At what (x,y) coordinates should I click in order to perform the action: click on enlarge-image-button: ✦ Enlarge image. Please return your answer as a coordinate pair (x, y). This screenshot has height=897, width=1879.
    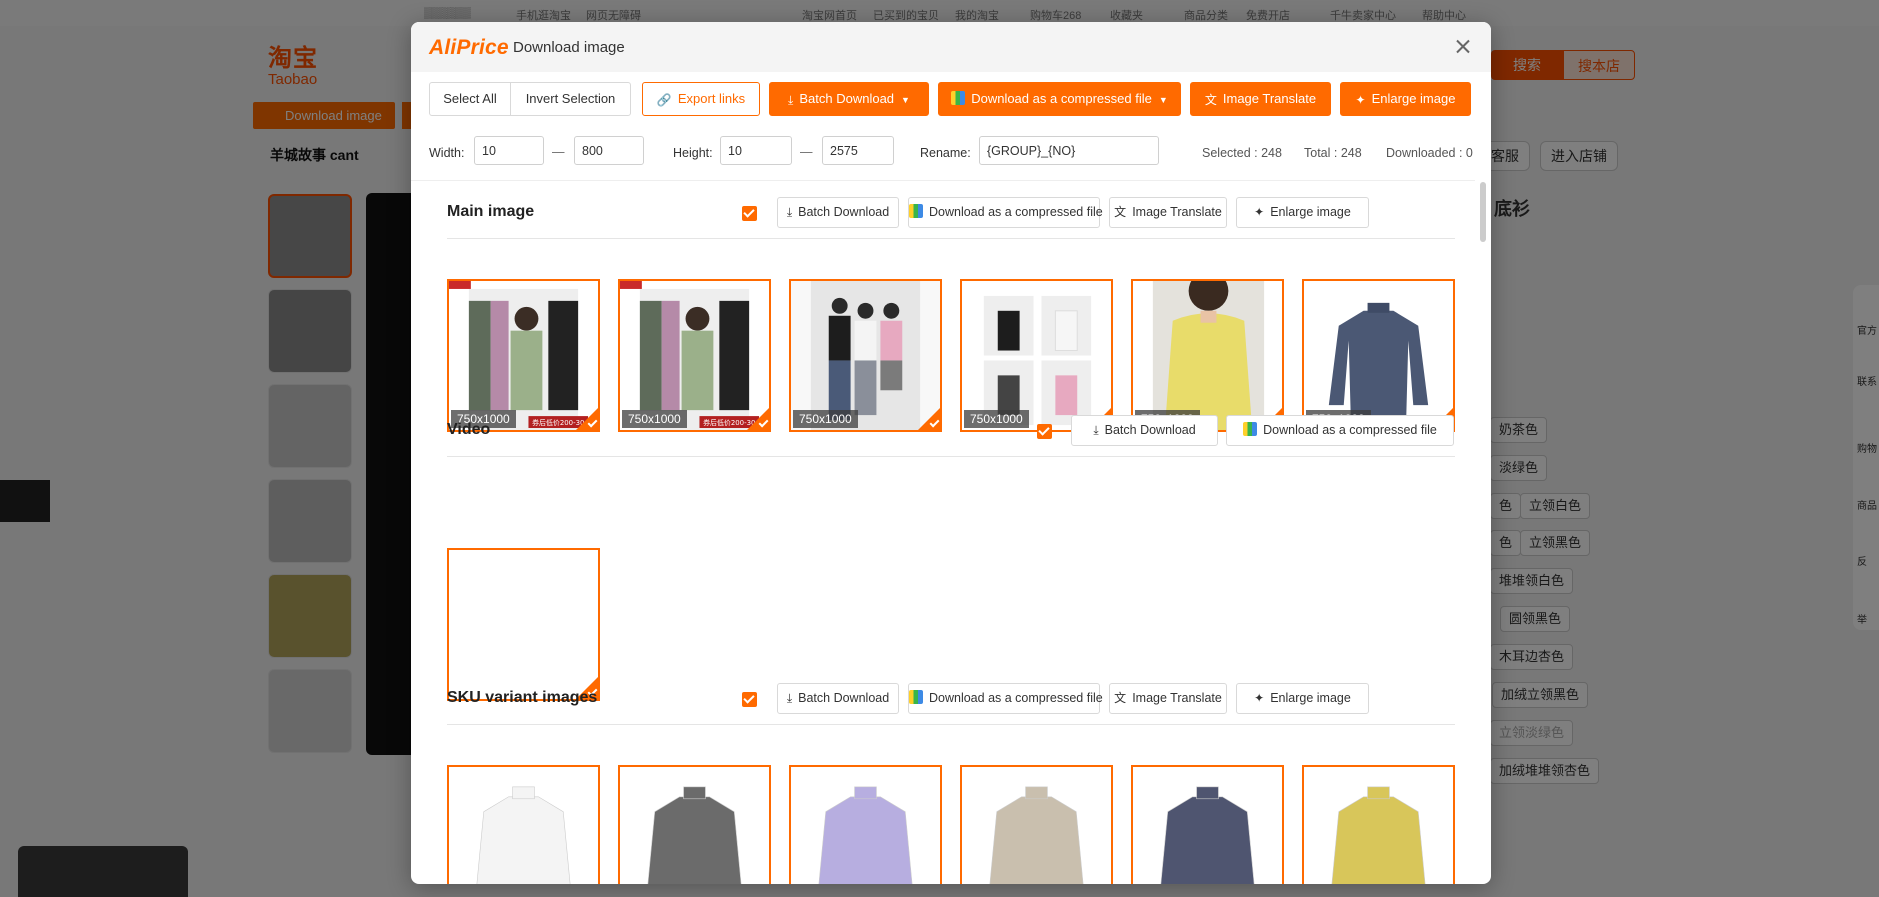
    Looking at the image, I should click on (1405, 99).